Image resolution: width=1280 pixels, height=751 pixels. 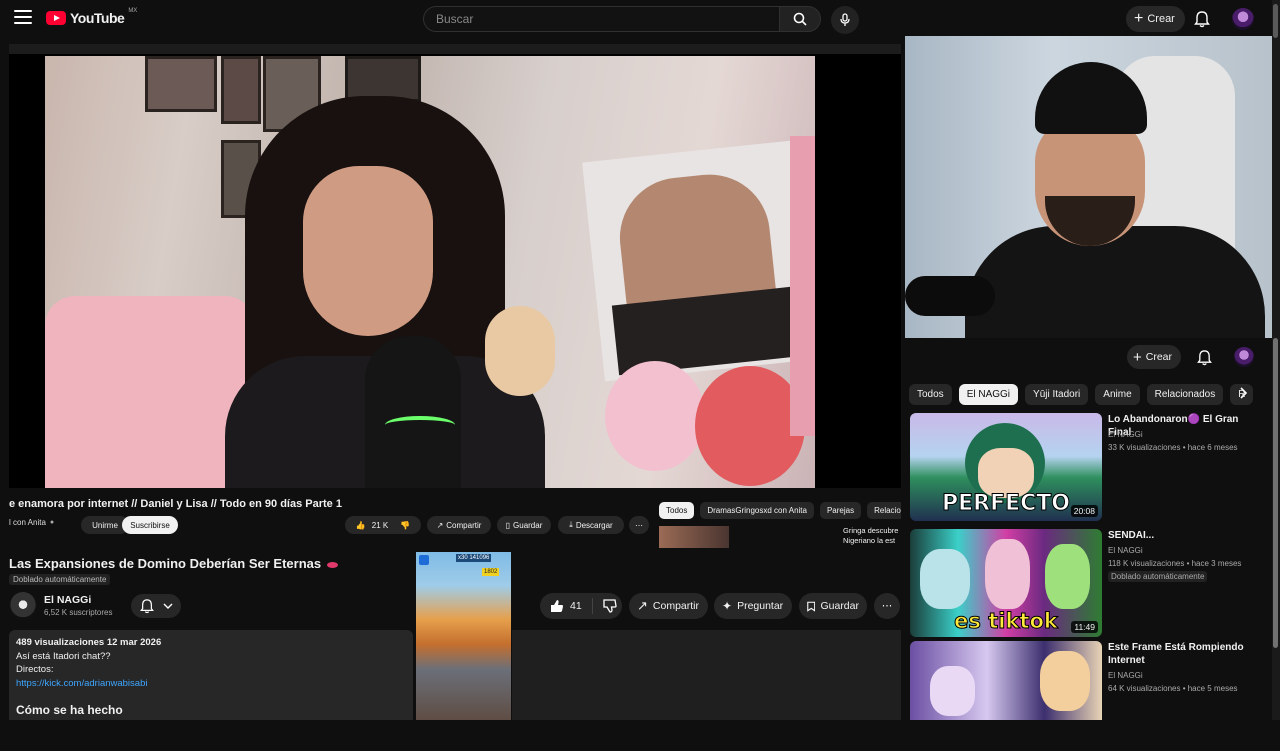 I want to click on share-button: ↗ Compartir, so click(x=668, y=606).